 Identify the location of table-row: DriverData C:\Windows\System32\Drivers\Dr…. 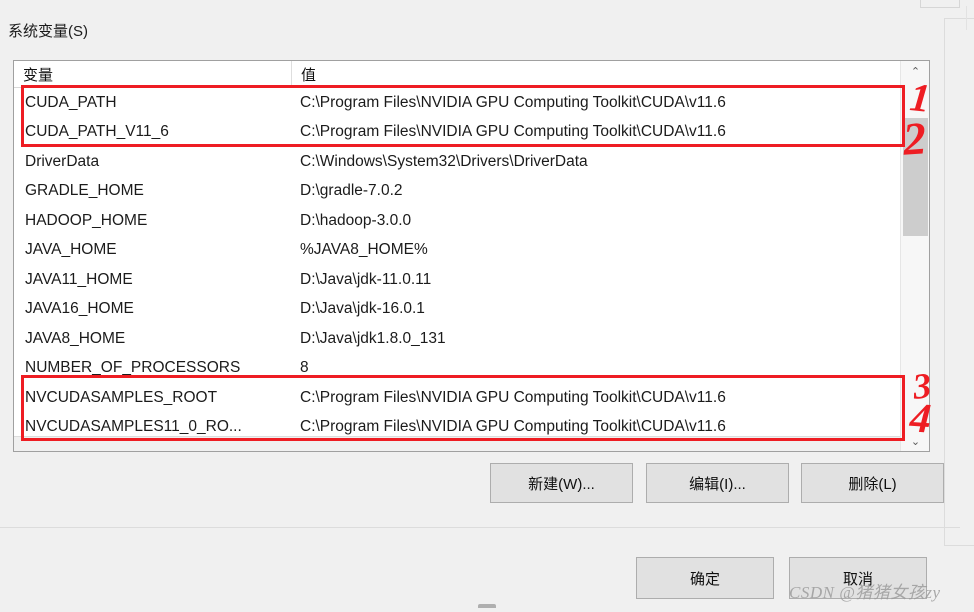
(471, 162).